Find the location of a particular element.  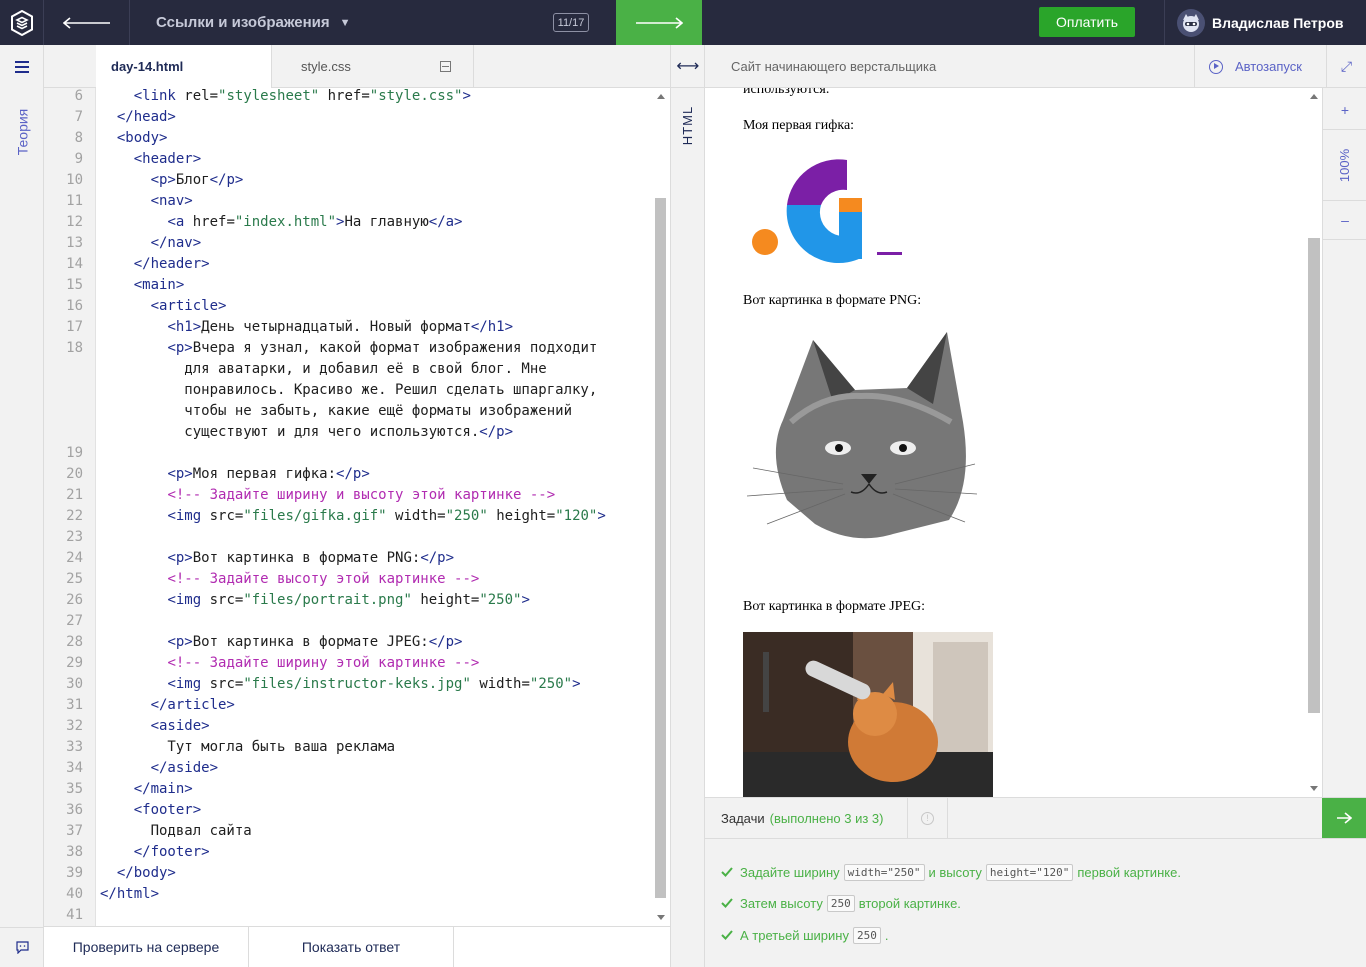

avatar is located at coordinates (1191, 22).